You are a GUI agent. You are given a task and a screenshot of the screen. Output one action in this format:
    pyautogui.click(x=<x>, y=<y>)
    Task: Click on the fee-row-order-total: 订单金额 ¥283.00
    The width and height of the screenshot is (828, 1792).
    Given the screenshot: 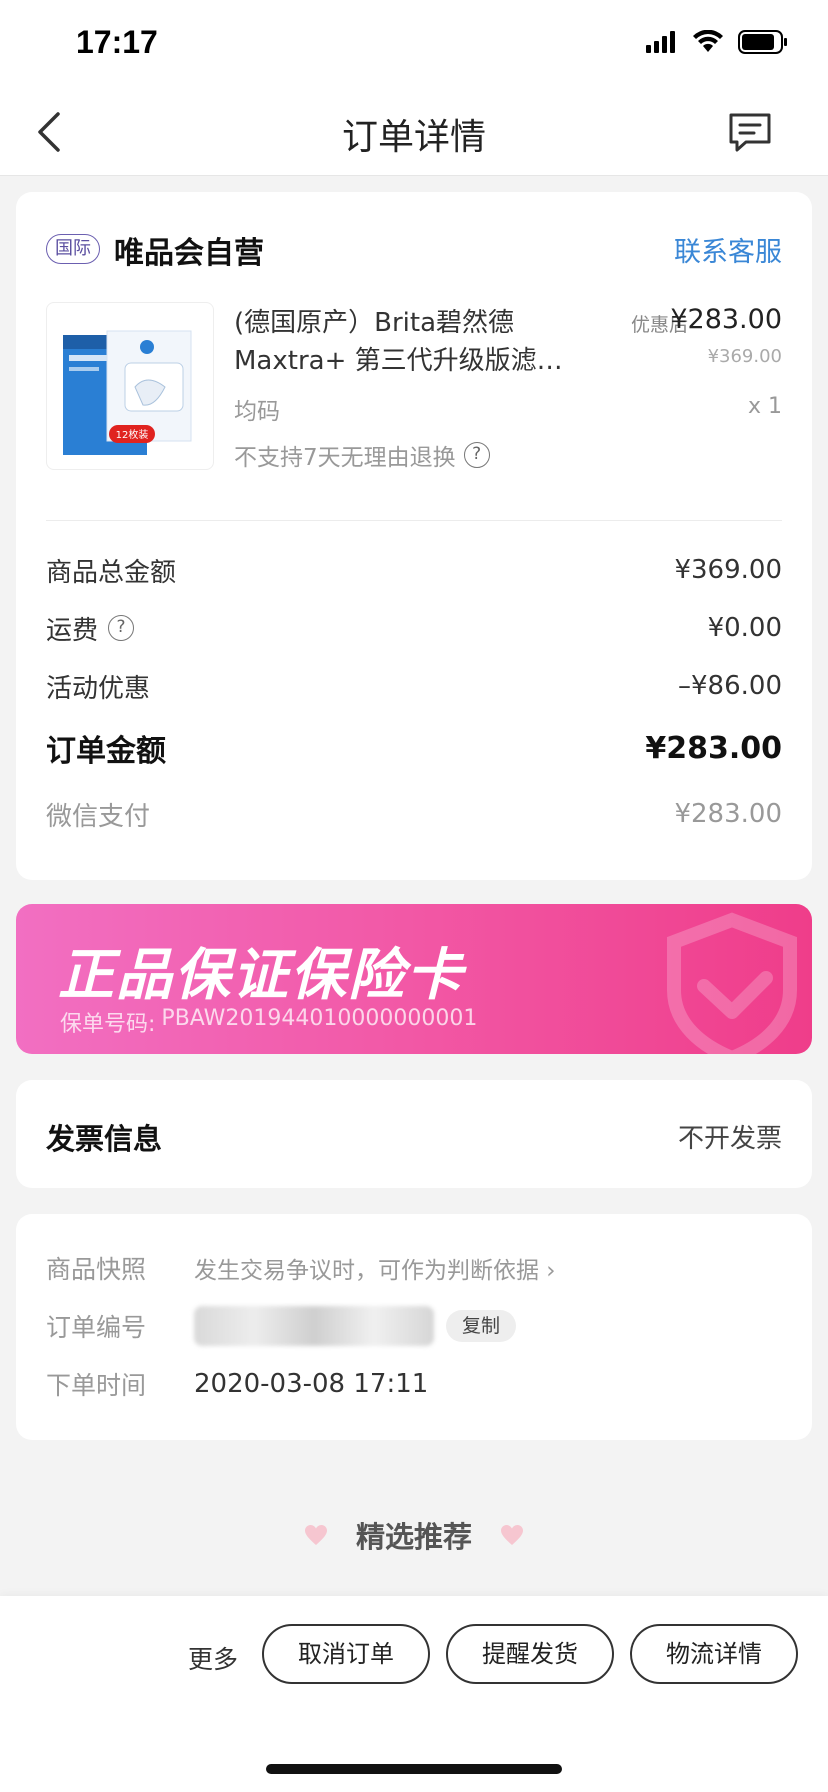 What is the action you would take?
    pyautogui.click(x=414, y=749)
    